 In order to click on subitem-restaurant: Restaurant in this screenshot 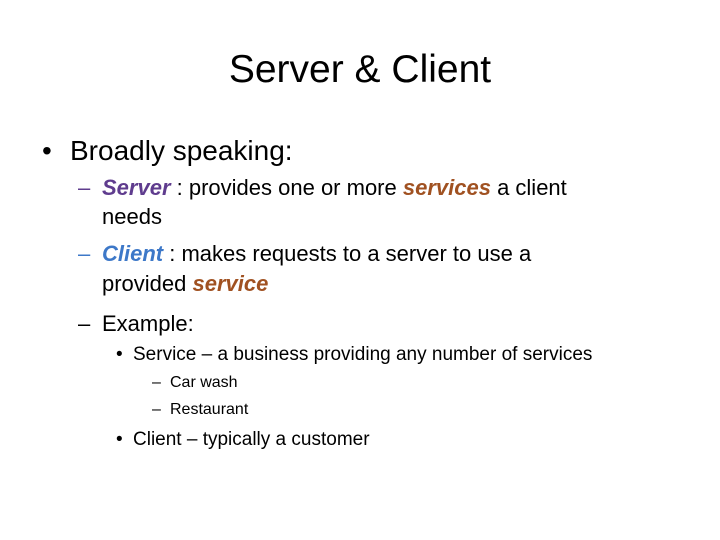, I will do `click(209, 409)`.